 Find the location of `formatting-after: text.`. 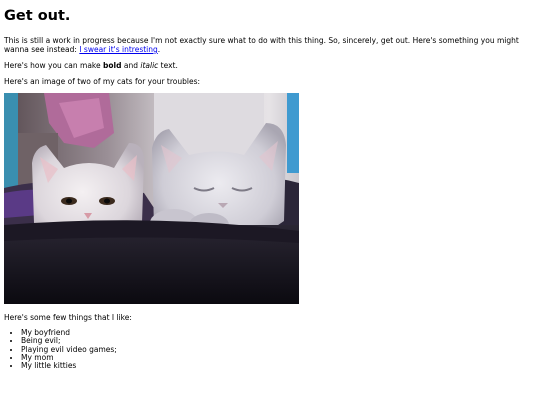

formatting-after: text. is located at coordinates (168, 65).